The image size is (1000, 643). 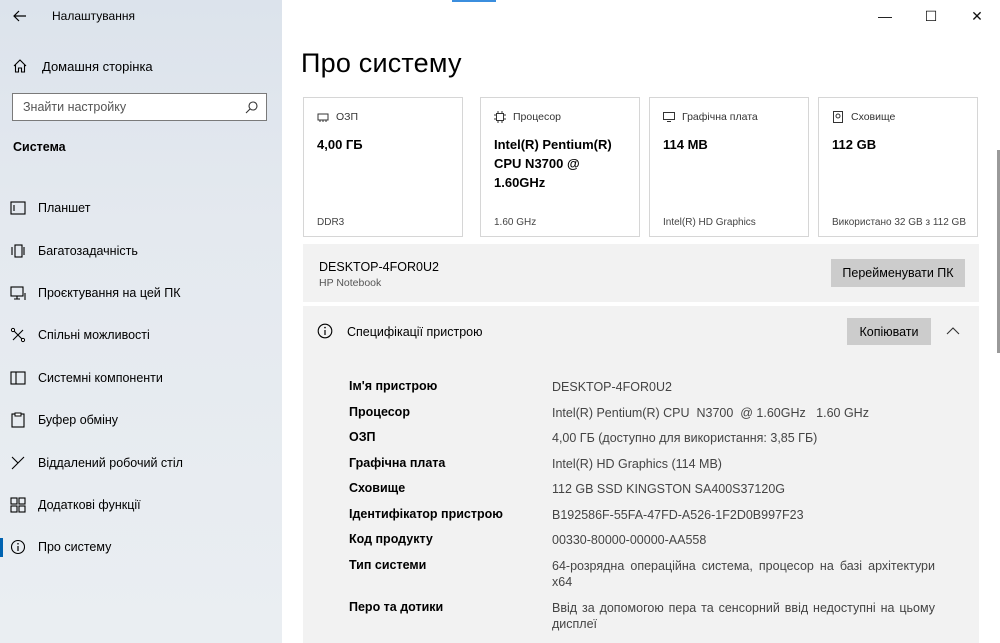 I want to click on sidebar-item-label: Проєктування на цей ПК, so click(x=109, y=292).